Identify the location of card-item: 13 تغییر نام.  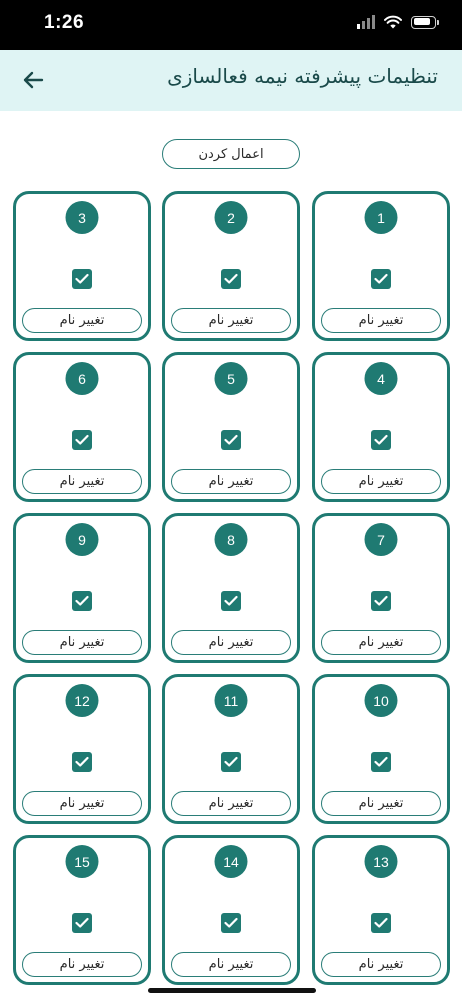
(381, 910).